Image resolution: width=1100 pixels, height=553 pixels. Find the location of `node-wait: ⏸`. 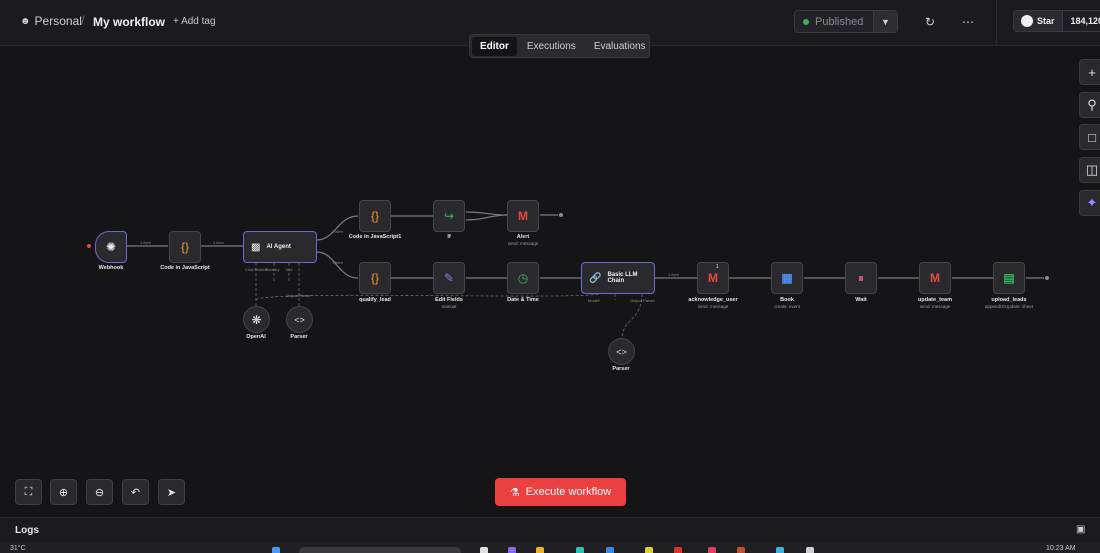

node-wait: ⏸ is located at coordinates (861, 278).